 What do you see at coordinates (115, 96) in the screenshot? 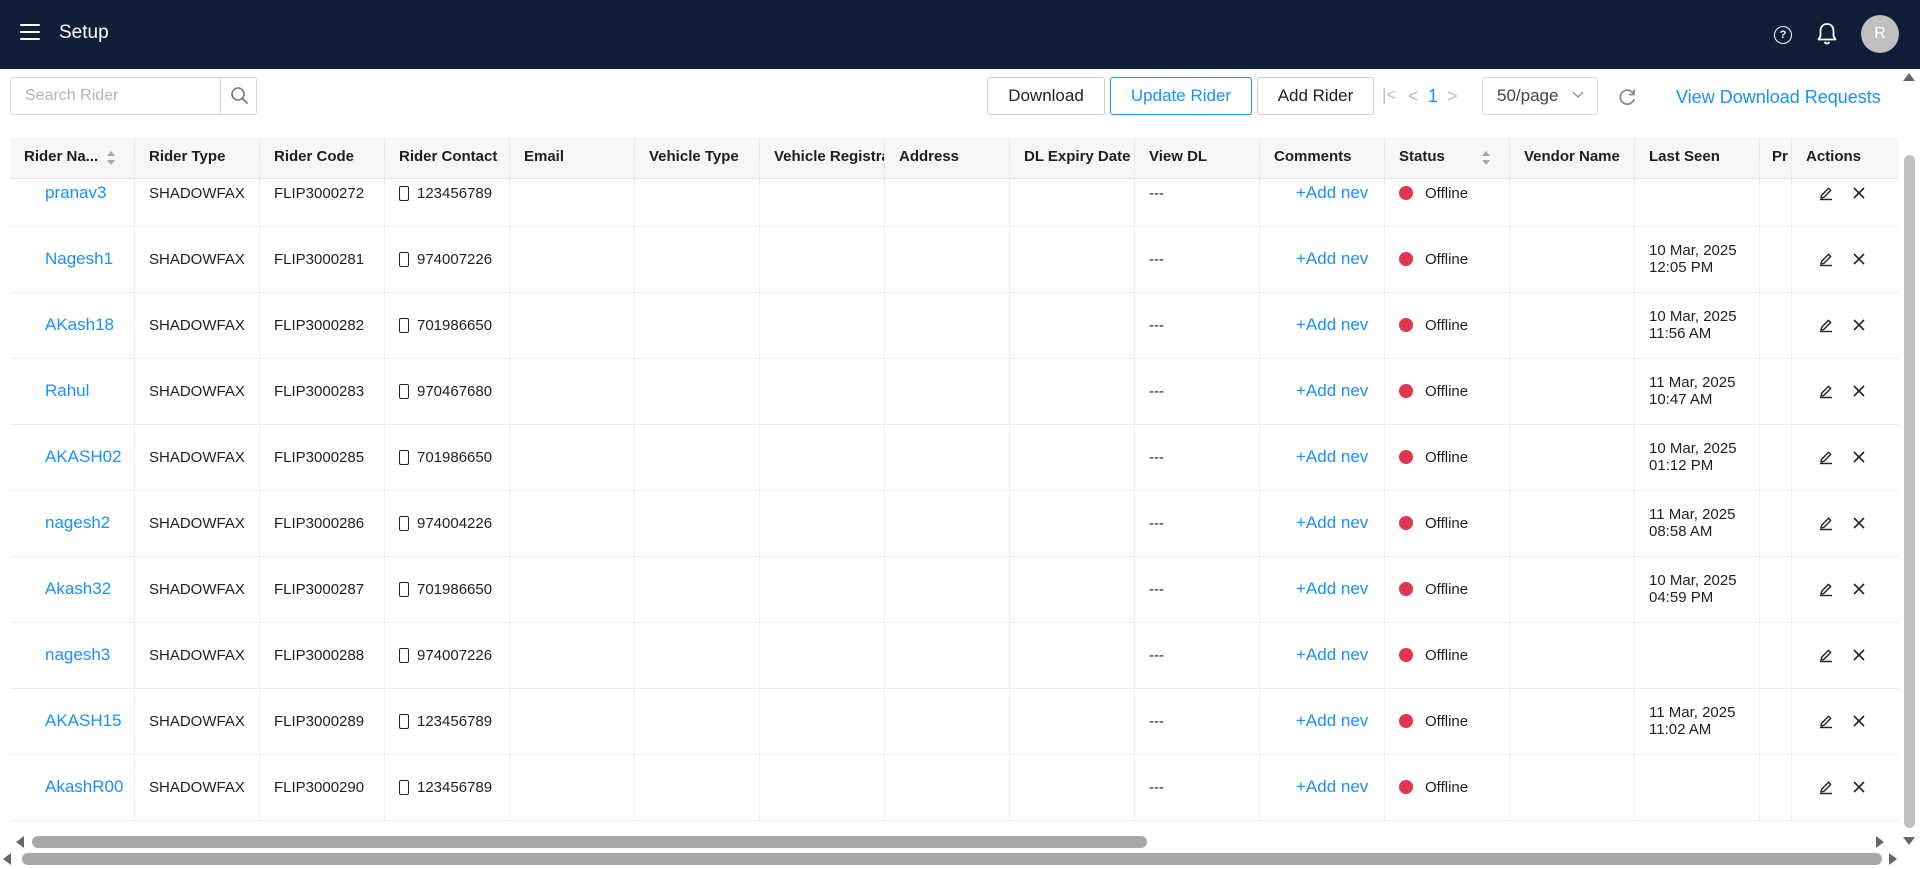
I see `search-input` at bounding box center [115, 96].